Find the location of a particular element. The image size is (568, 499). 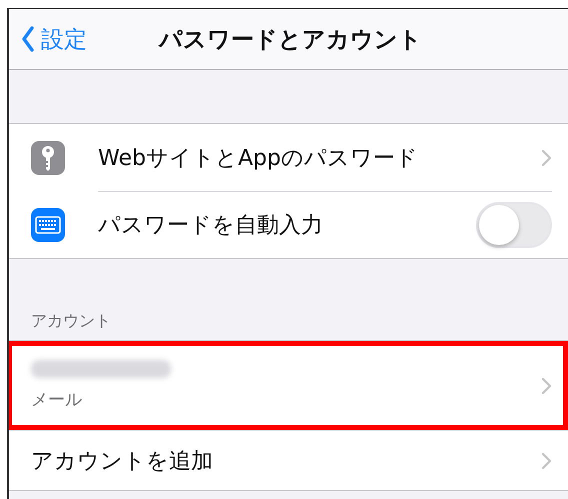

add-account-label: アカウントを追加 is located at coordinates (122, 462).